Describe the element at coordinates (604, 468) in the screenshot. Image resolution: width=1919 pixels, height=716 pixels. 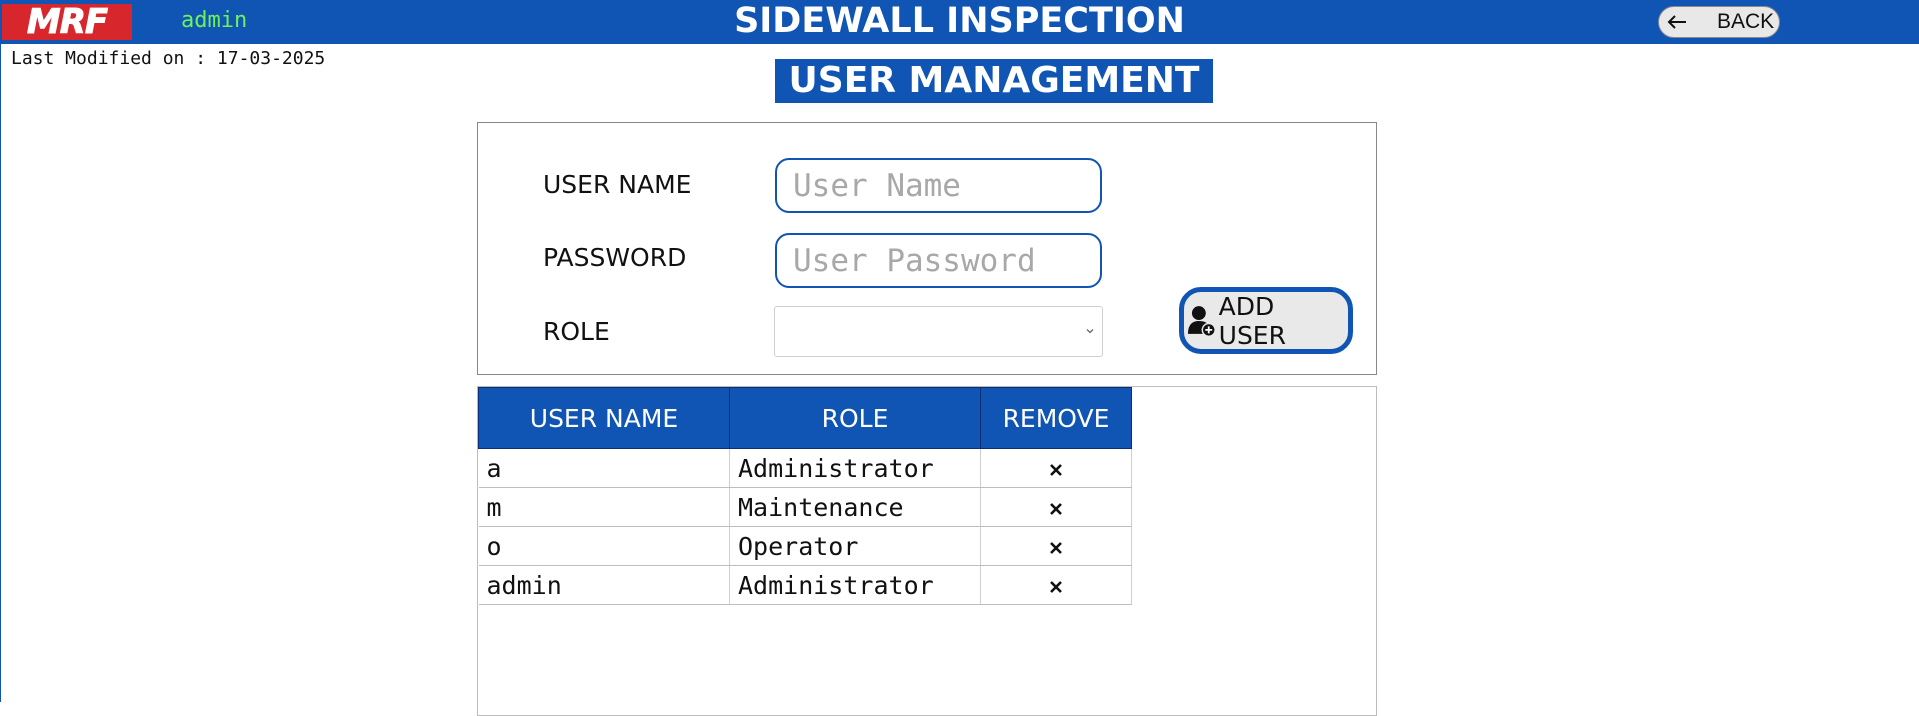
I see `cell-user-name: a` at that location.